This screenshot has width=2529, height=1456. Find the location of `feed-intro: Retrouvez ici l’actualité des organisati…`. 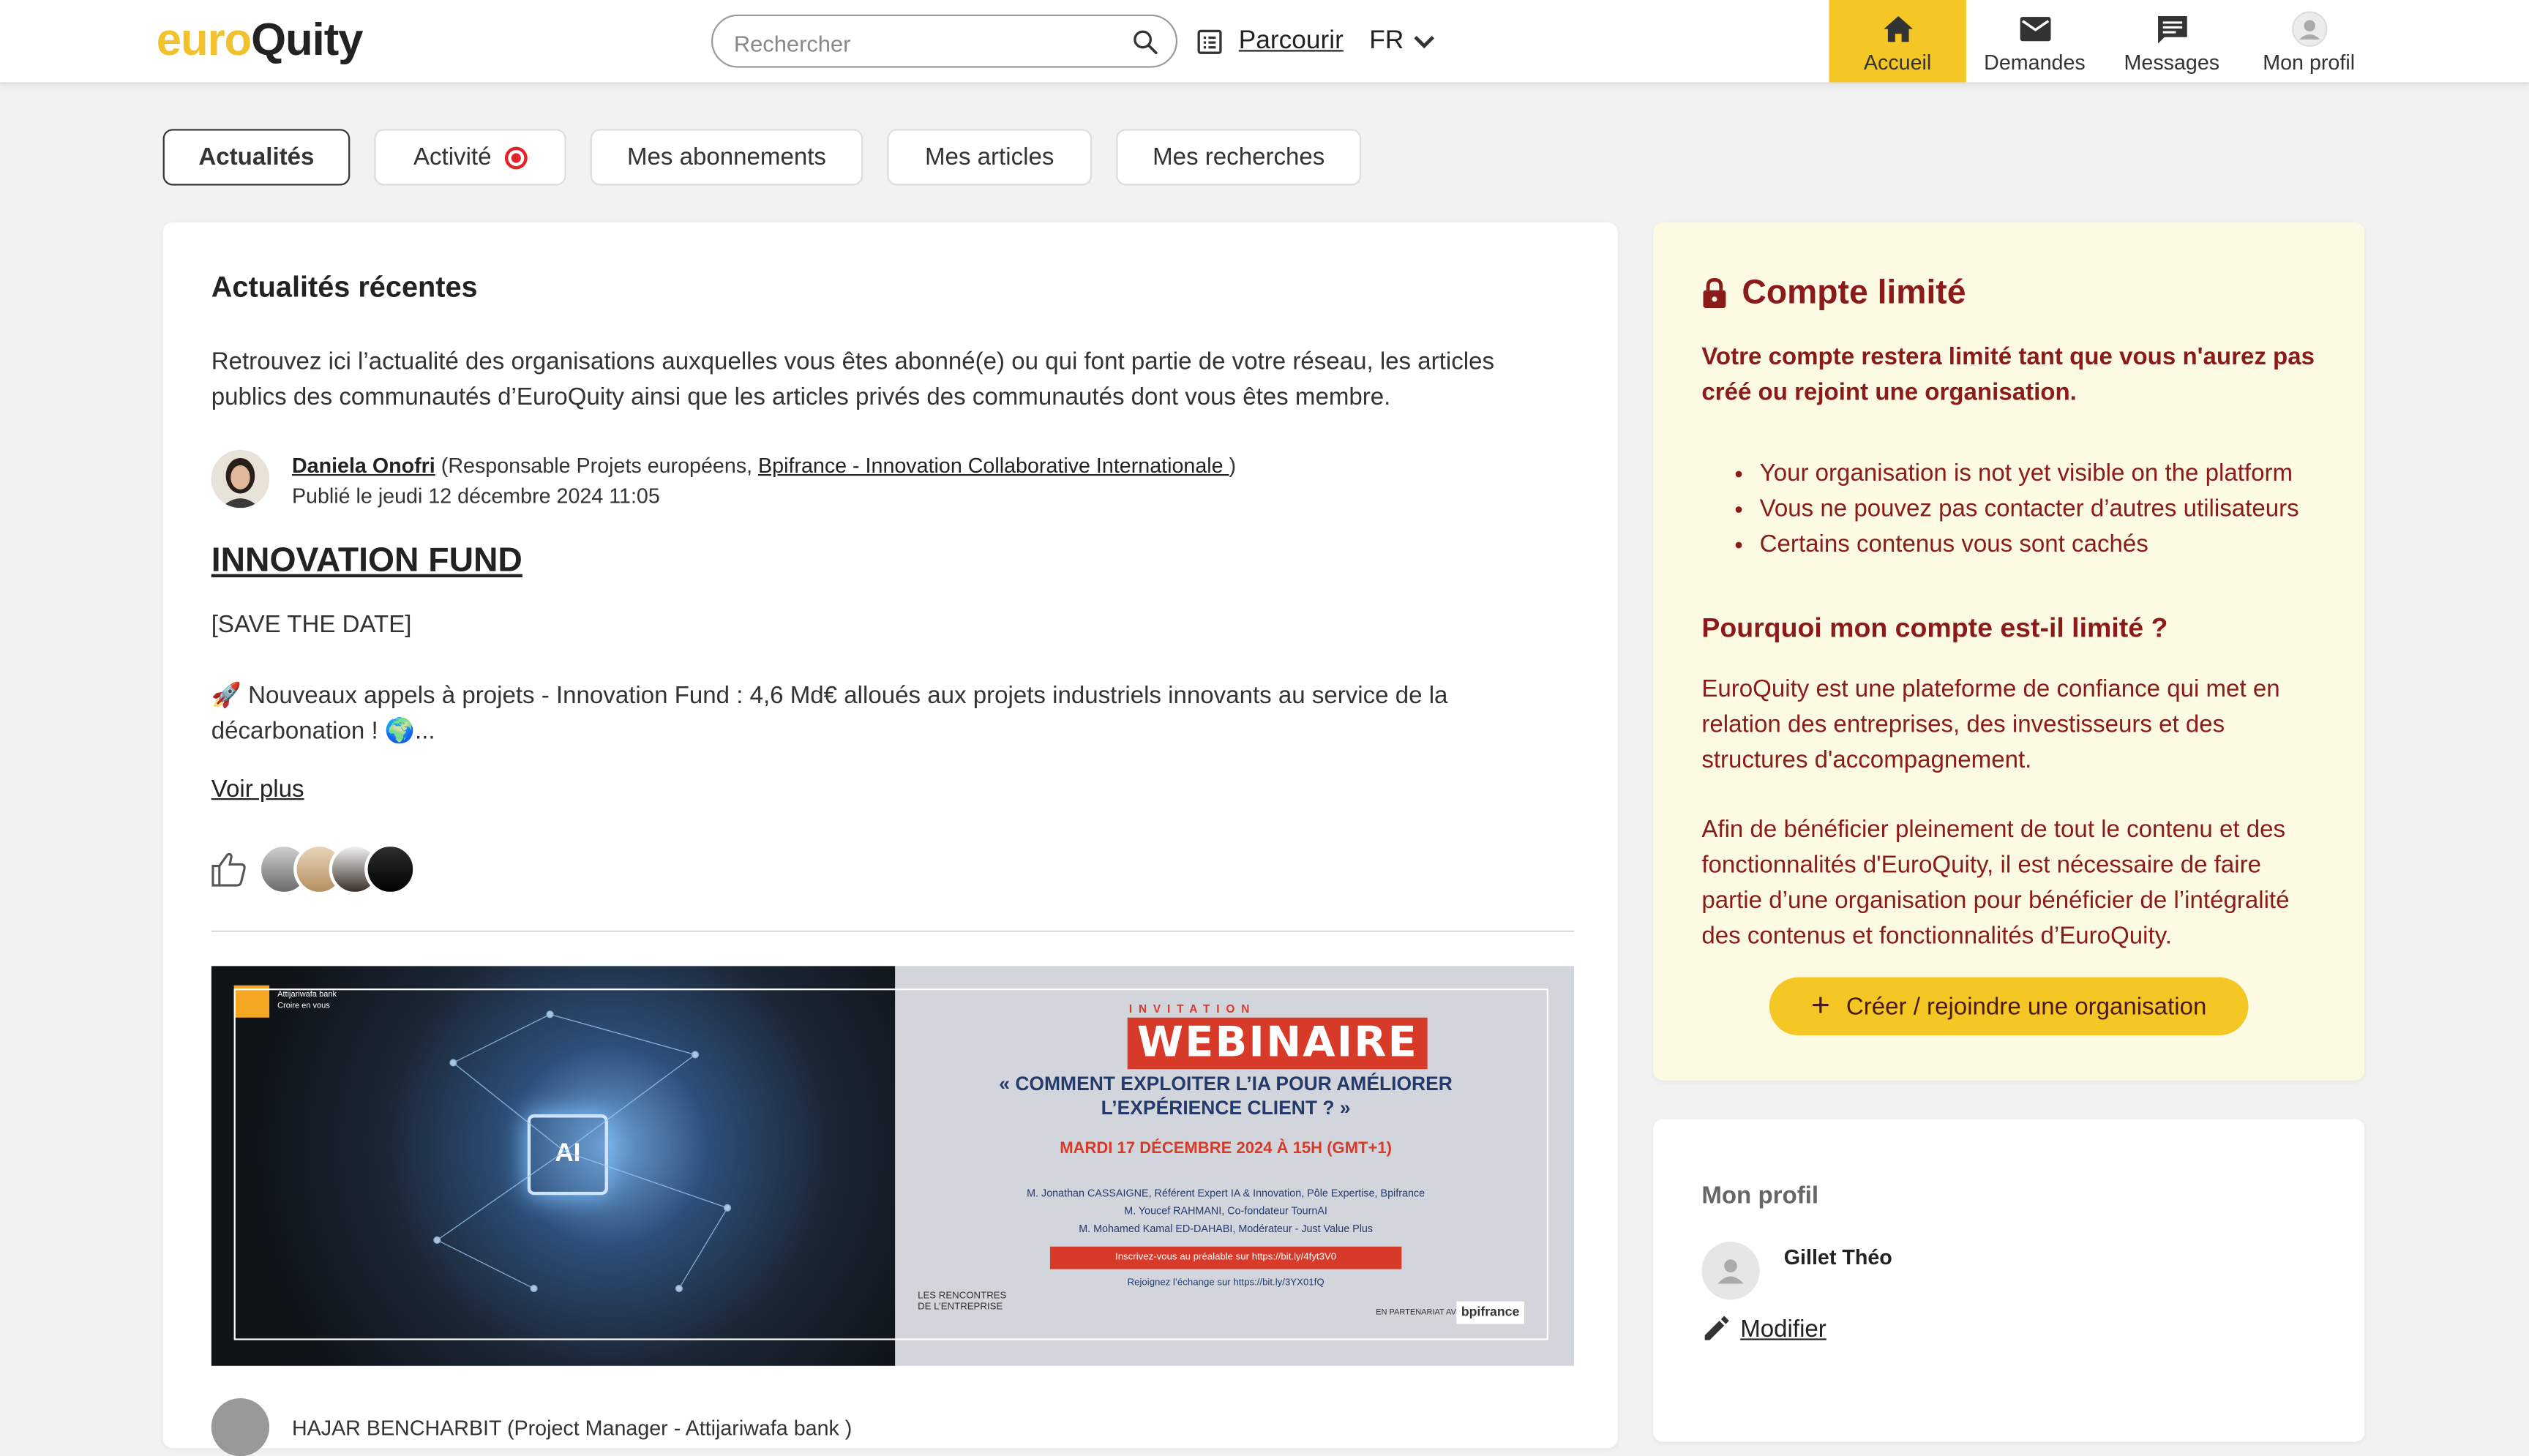

feed-intro: Retrouvez ici l’actualité des organisati… is located at coordinates (853, 380).